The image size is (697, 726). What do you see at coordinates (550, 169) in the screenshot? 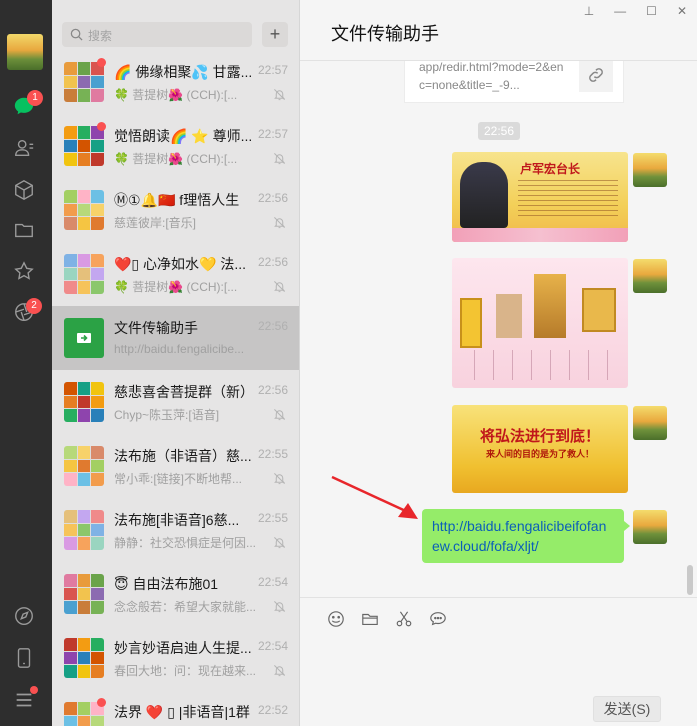
I see `image-1-title: 卢军宏台长` at bounding box center [550, 169].